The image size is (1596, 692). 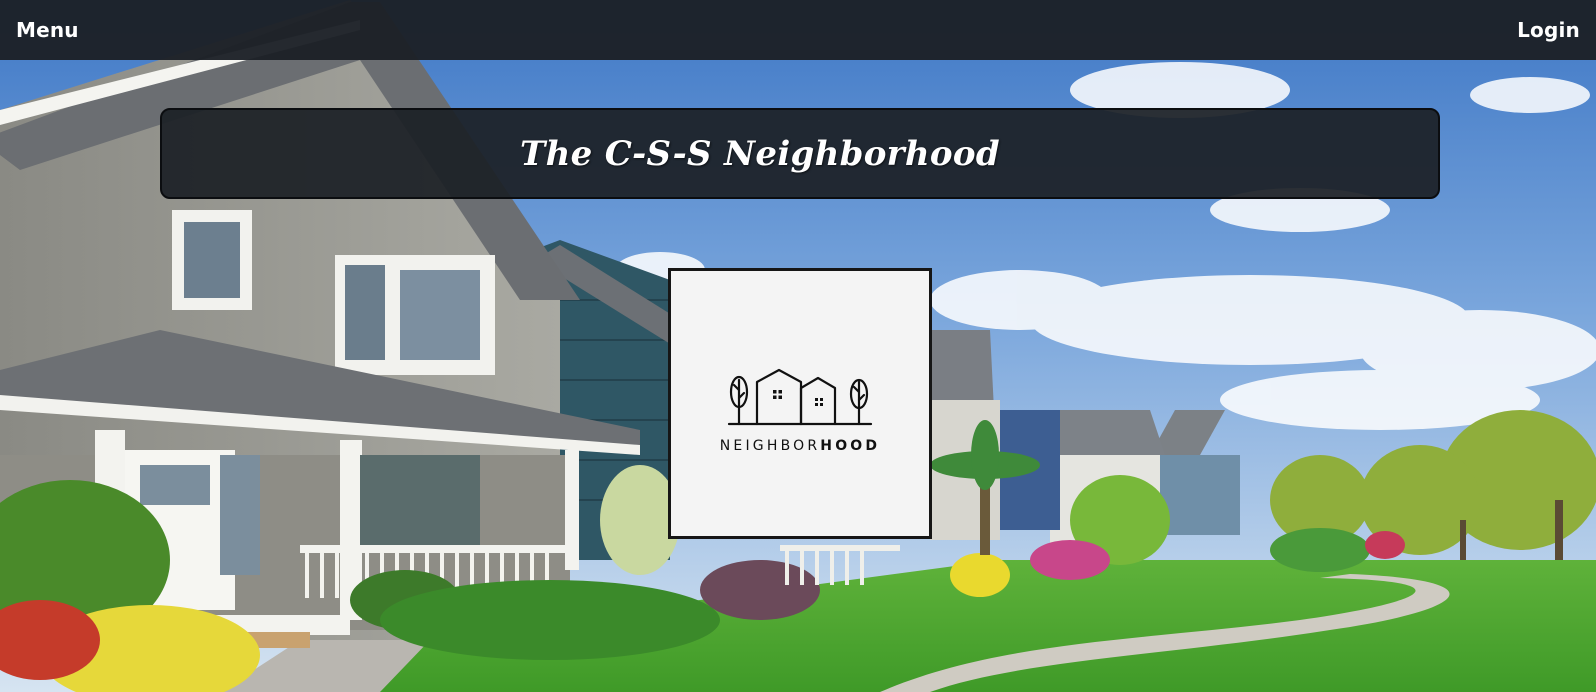 I want to click on logo-wordmark: NEIGHBORHOOD, so click(x=800, y=446).